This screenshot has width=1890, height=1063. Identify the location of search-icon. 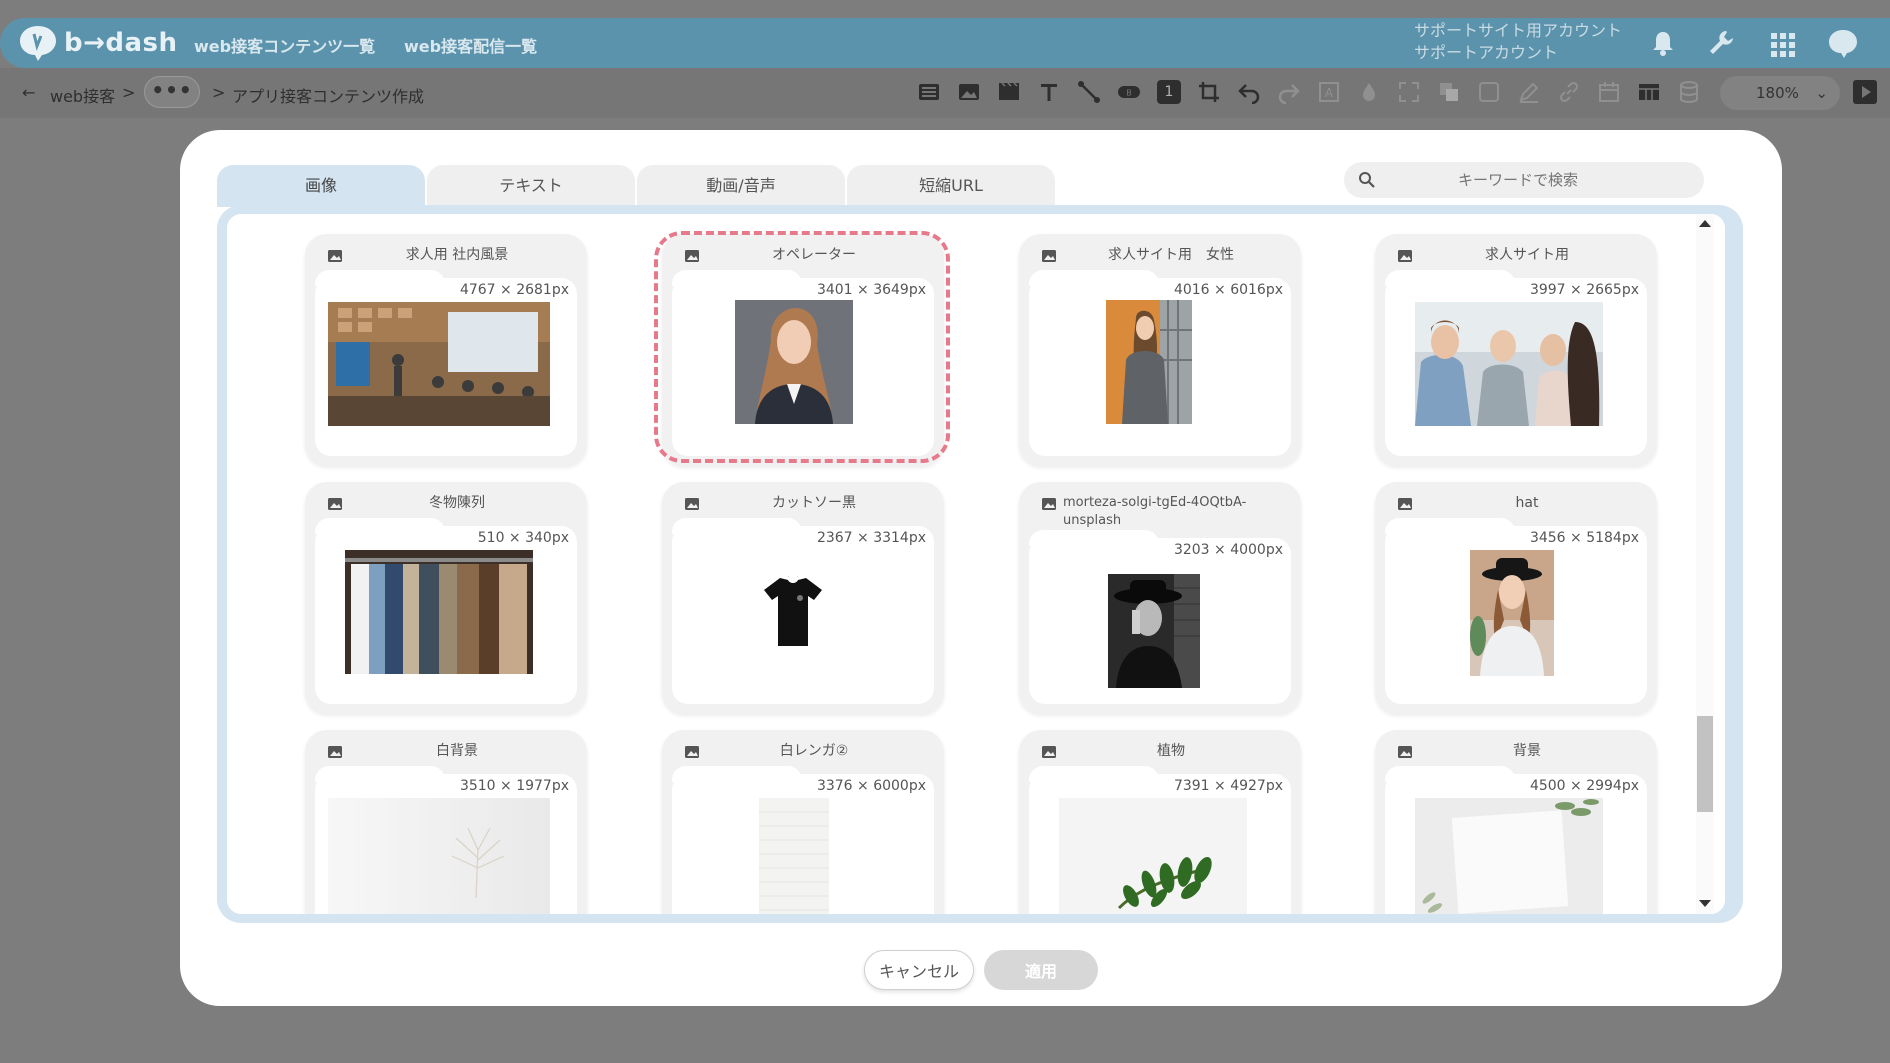
(1367, 180).